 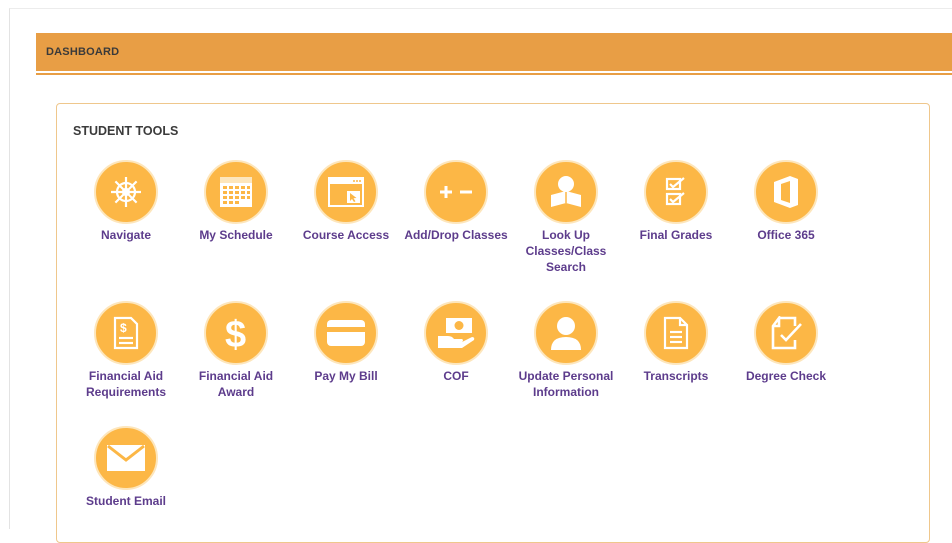 I want to click on tool-label: Course Access, so click(x=346, y=235).